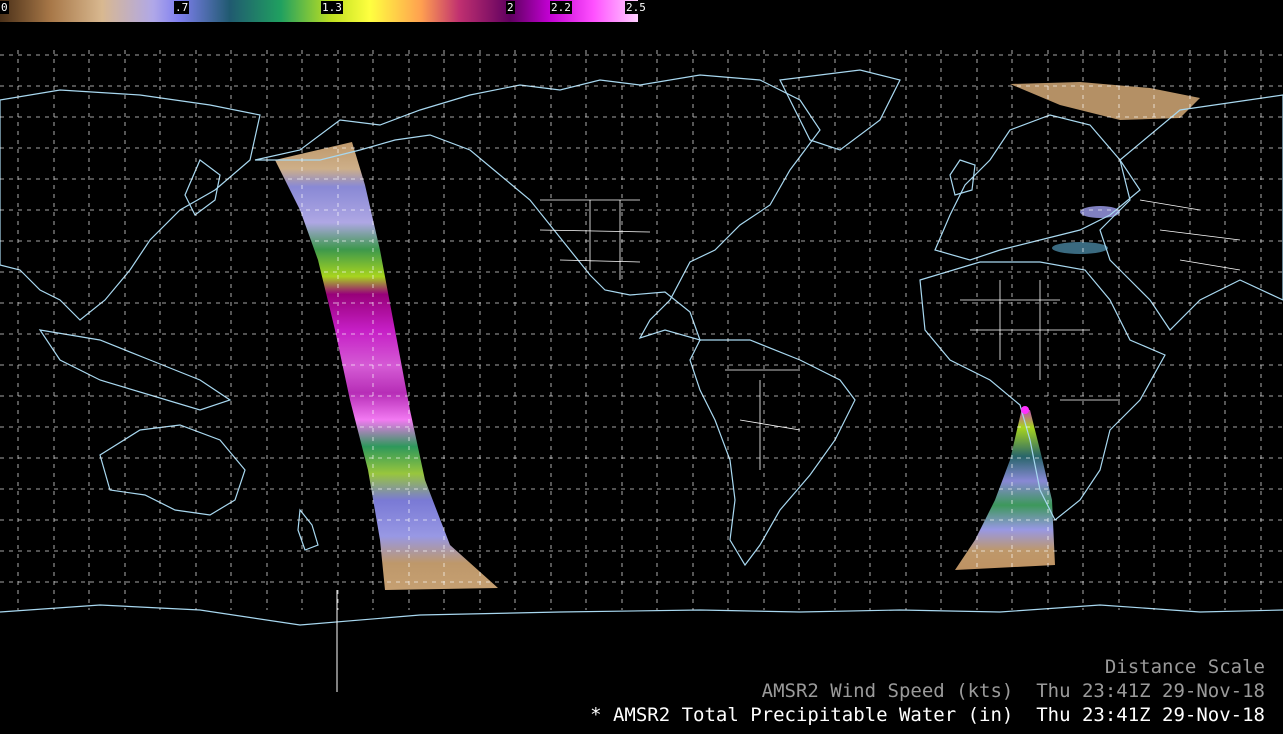 The width and height of the screenshot is (1283, 734). I want to click on colorbar-tick-4: 2.2, so click(561, 7).